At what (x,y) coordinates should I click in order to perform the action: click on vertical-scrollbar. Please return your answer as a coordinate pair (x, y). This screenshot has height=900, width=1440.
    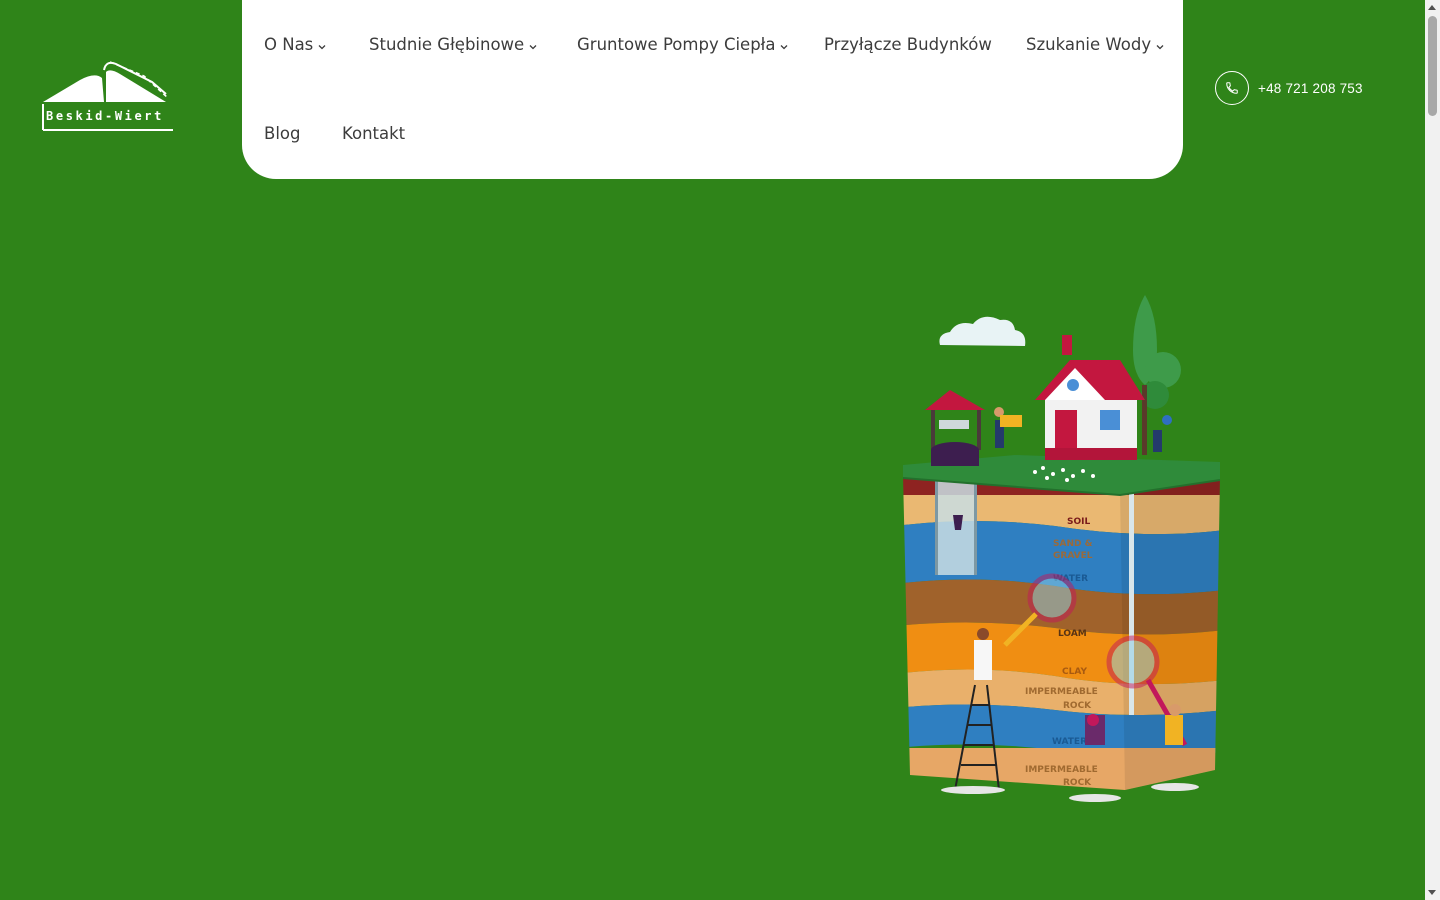
    Looking at the image, I should click on (1432, 450).